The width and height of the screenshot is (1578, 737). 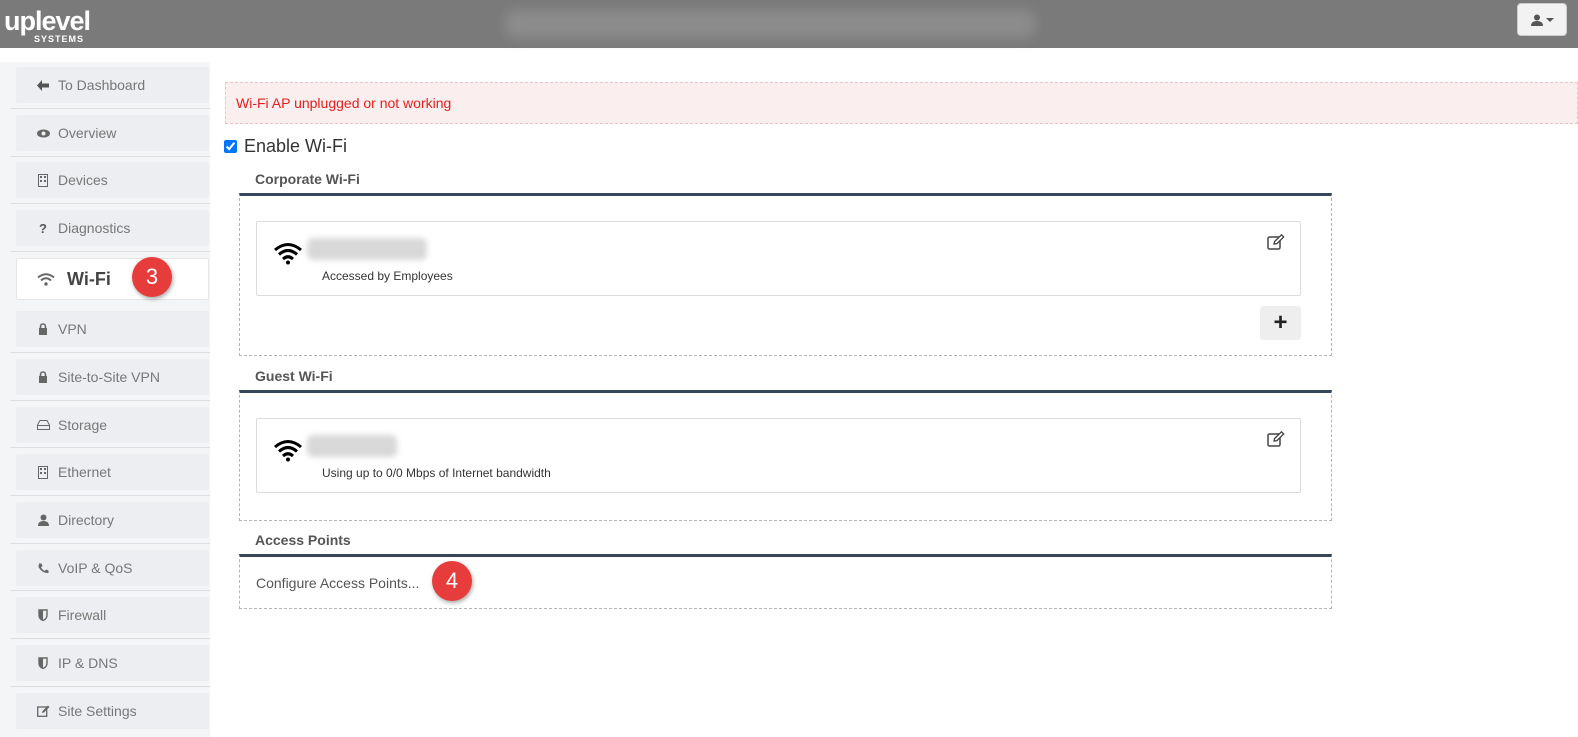 What do you see at coordinates (72, 329) in the screenshot?
I see `sidebar-item-label: VPN` at bounding box center [72, 329].